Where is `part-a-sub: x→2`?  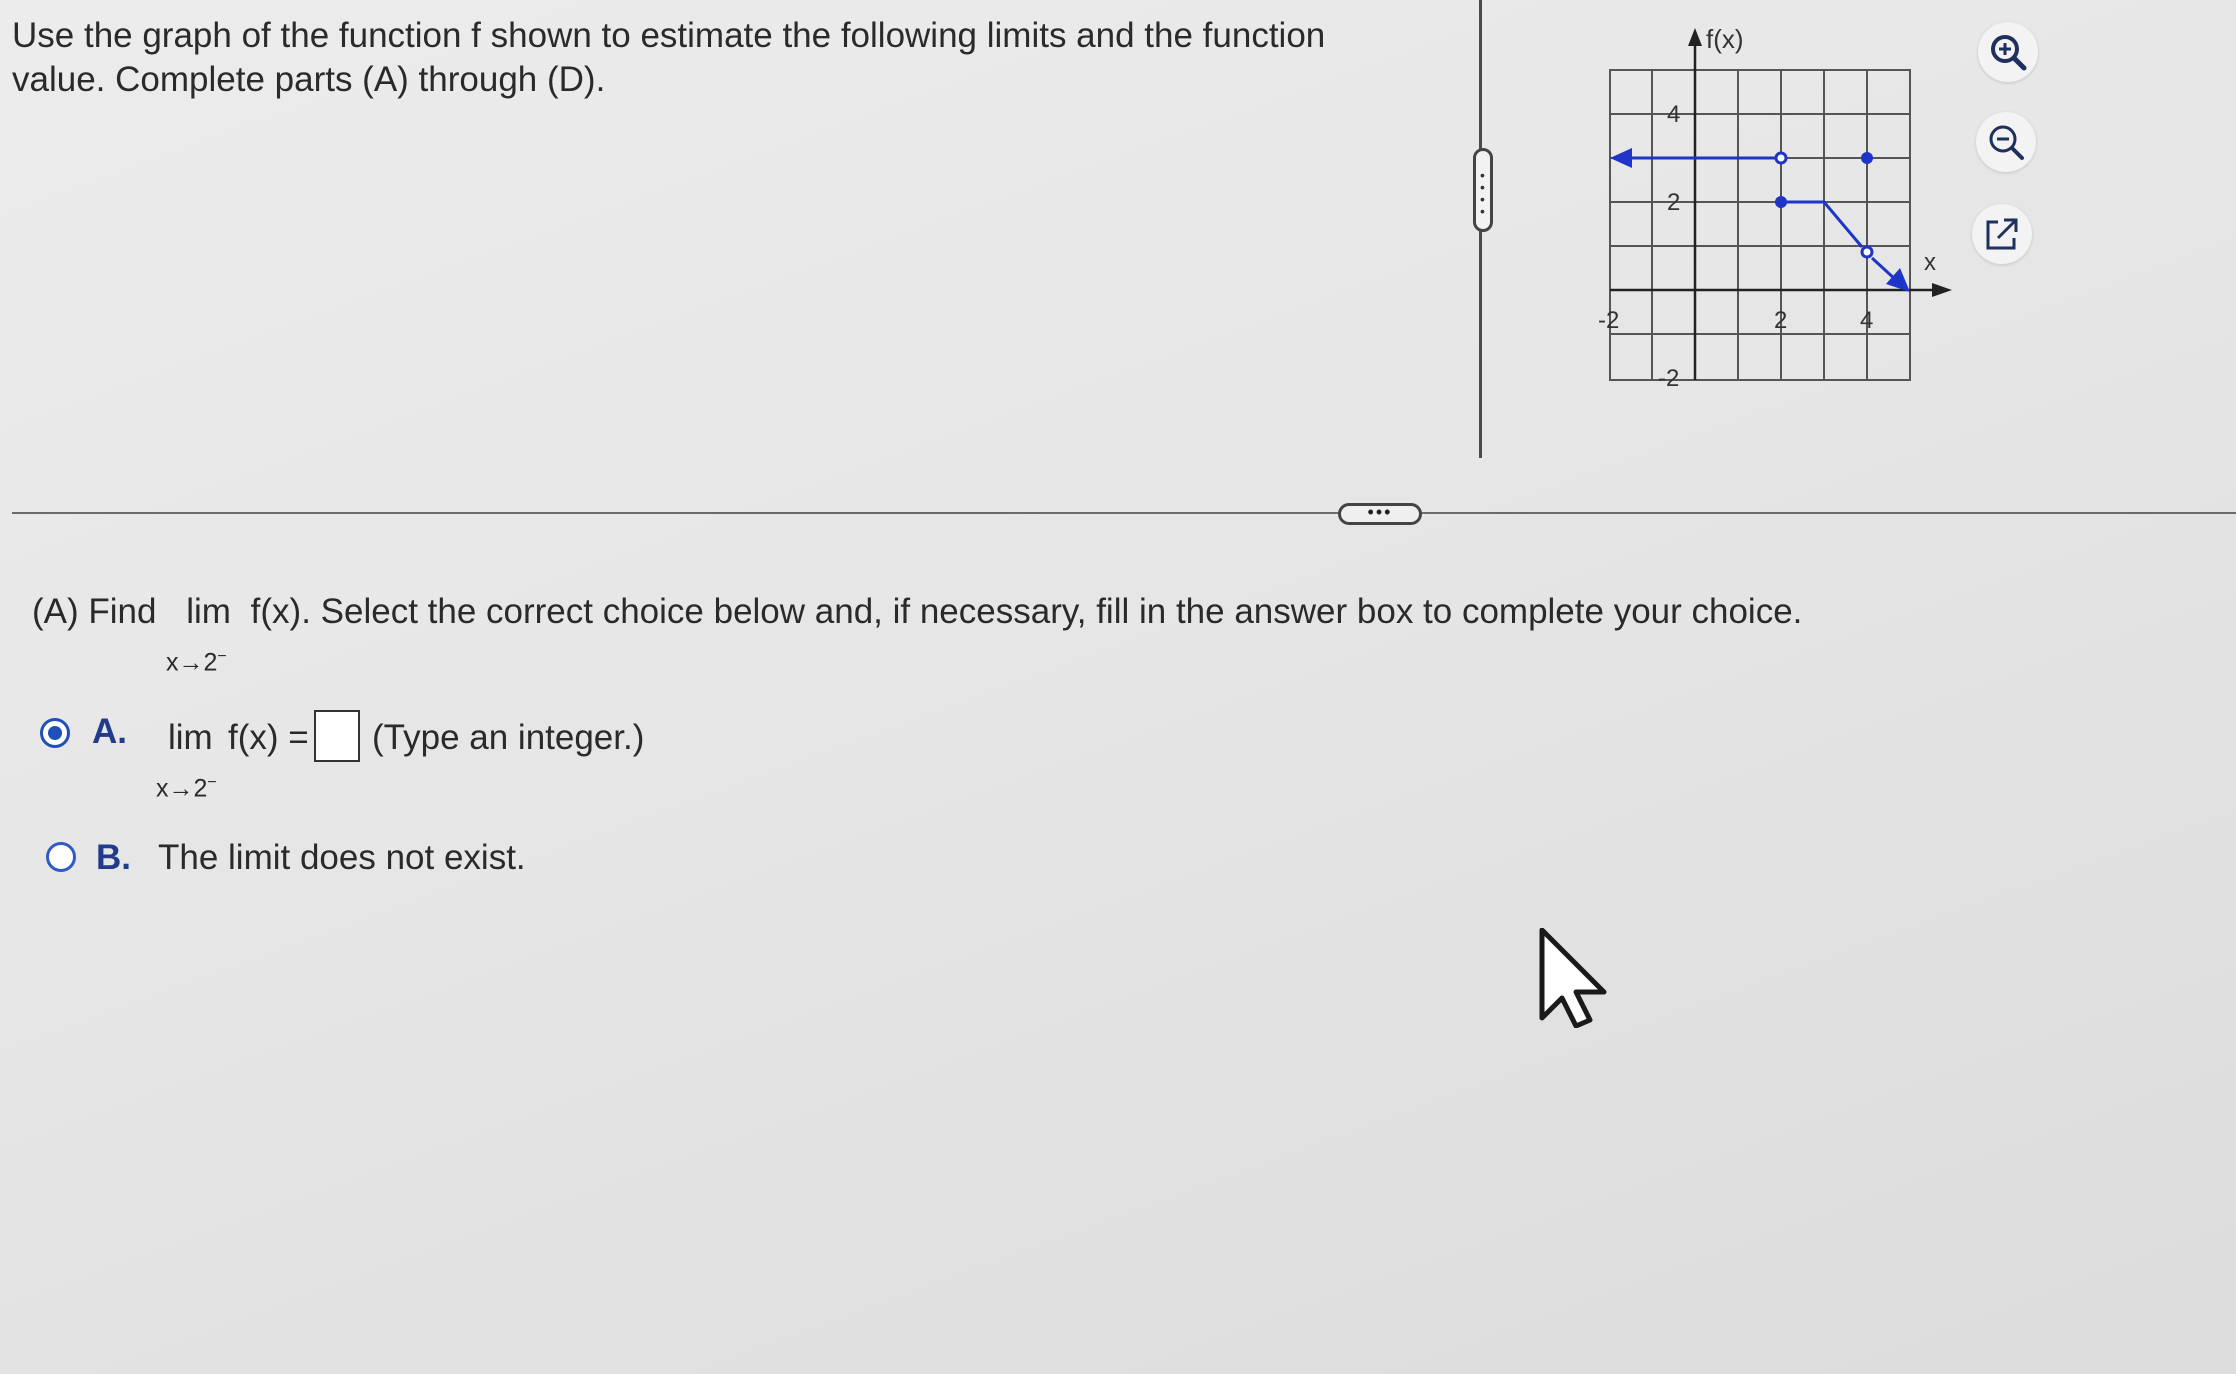 part-a-sub: x→2 is located at coordinates (192, 662).